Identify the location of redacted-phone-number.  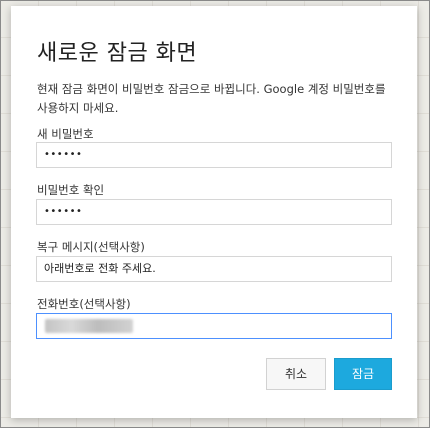
(89, 326).